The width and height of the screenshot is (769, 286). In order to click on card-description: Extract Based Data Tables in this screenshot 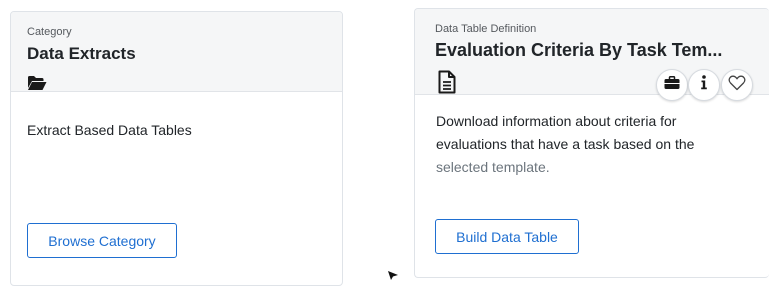, I will do `click(109, 130)`.